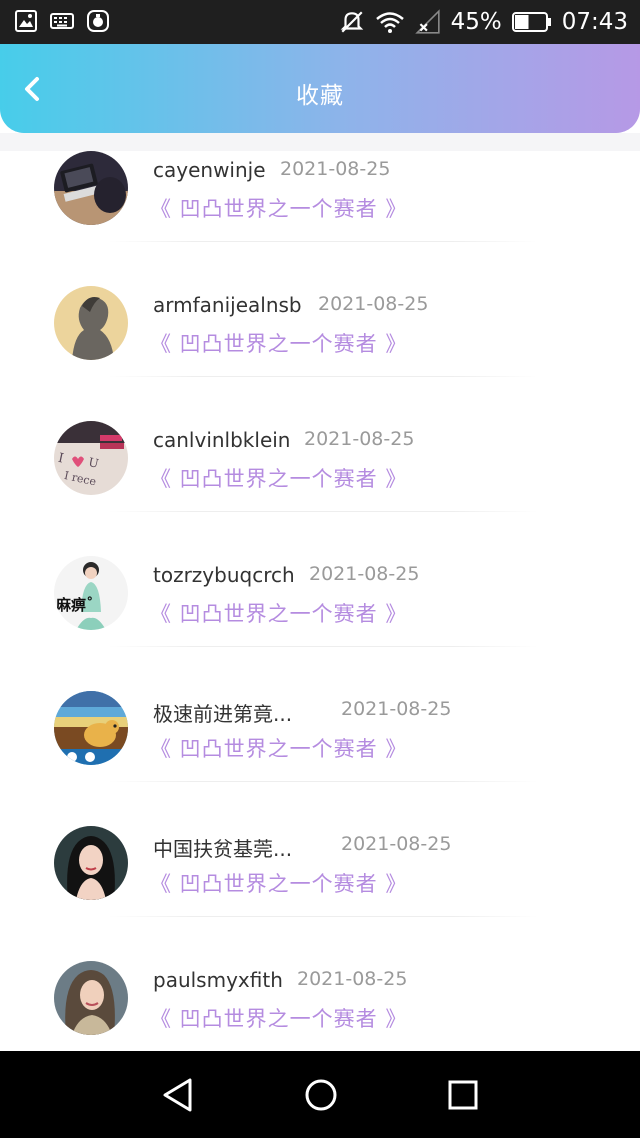 This screenshot has width=640, height=1138. I want to click on content-spacer, so click(320, 142).